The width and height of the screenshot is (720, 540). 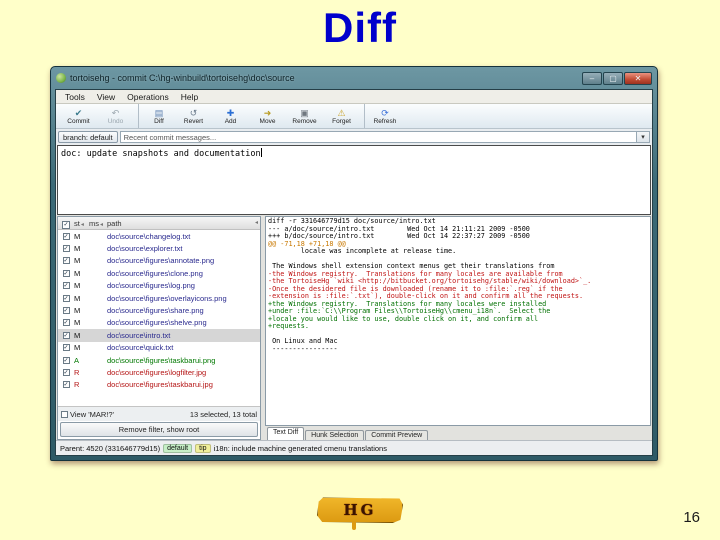 I want to click on column-header-path: path, so click(x=183, y=223).